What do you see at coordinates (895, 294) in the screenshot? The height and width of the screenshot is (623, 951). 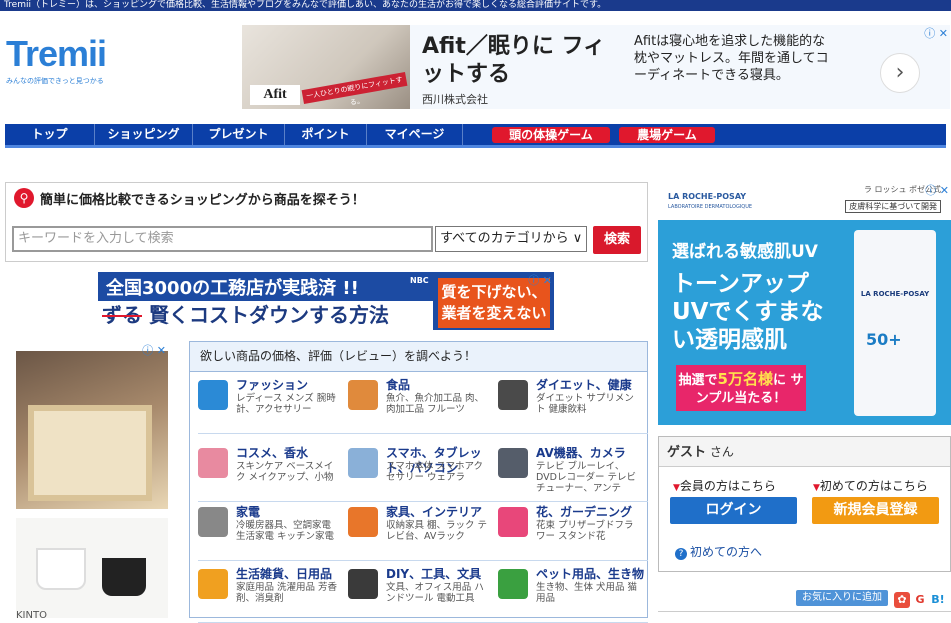 I see `tube-label: LA ROCHE-POSAY` at bounding box center [895, 294].